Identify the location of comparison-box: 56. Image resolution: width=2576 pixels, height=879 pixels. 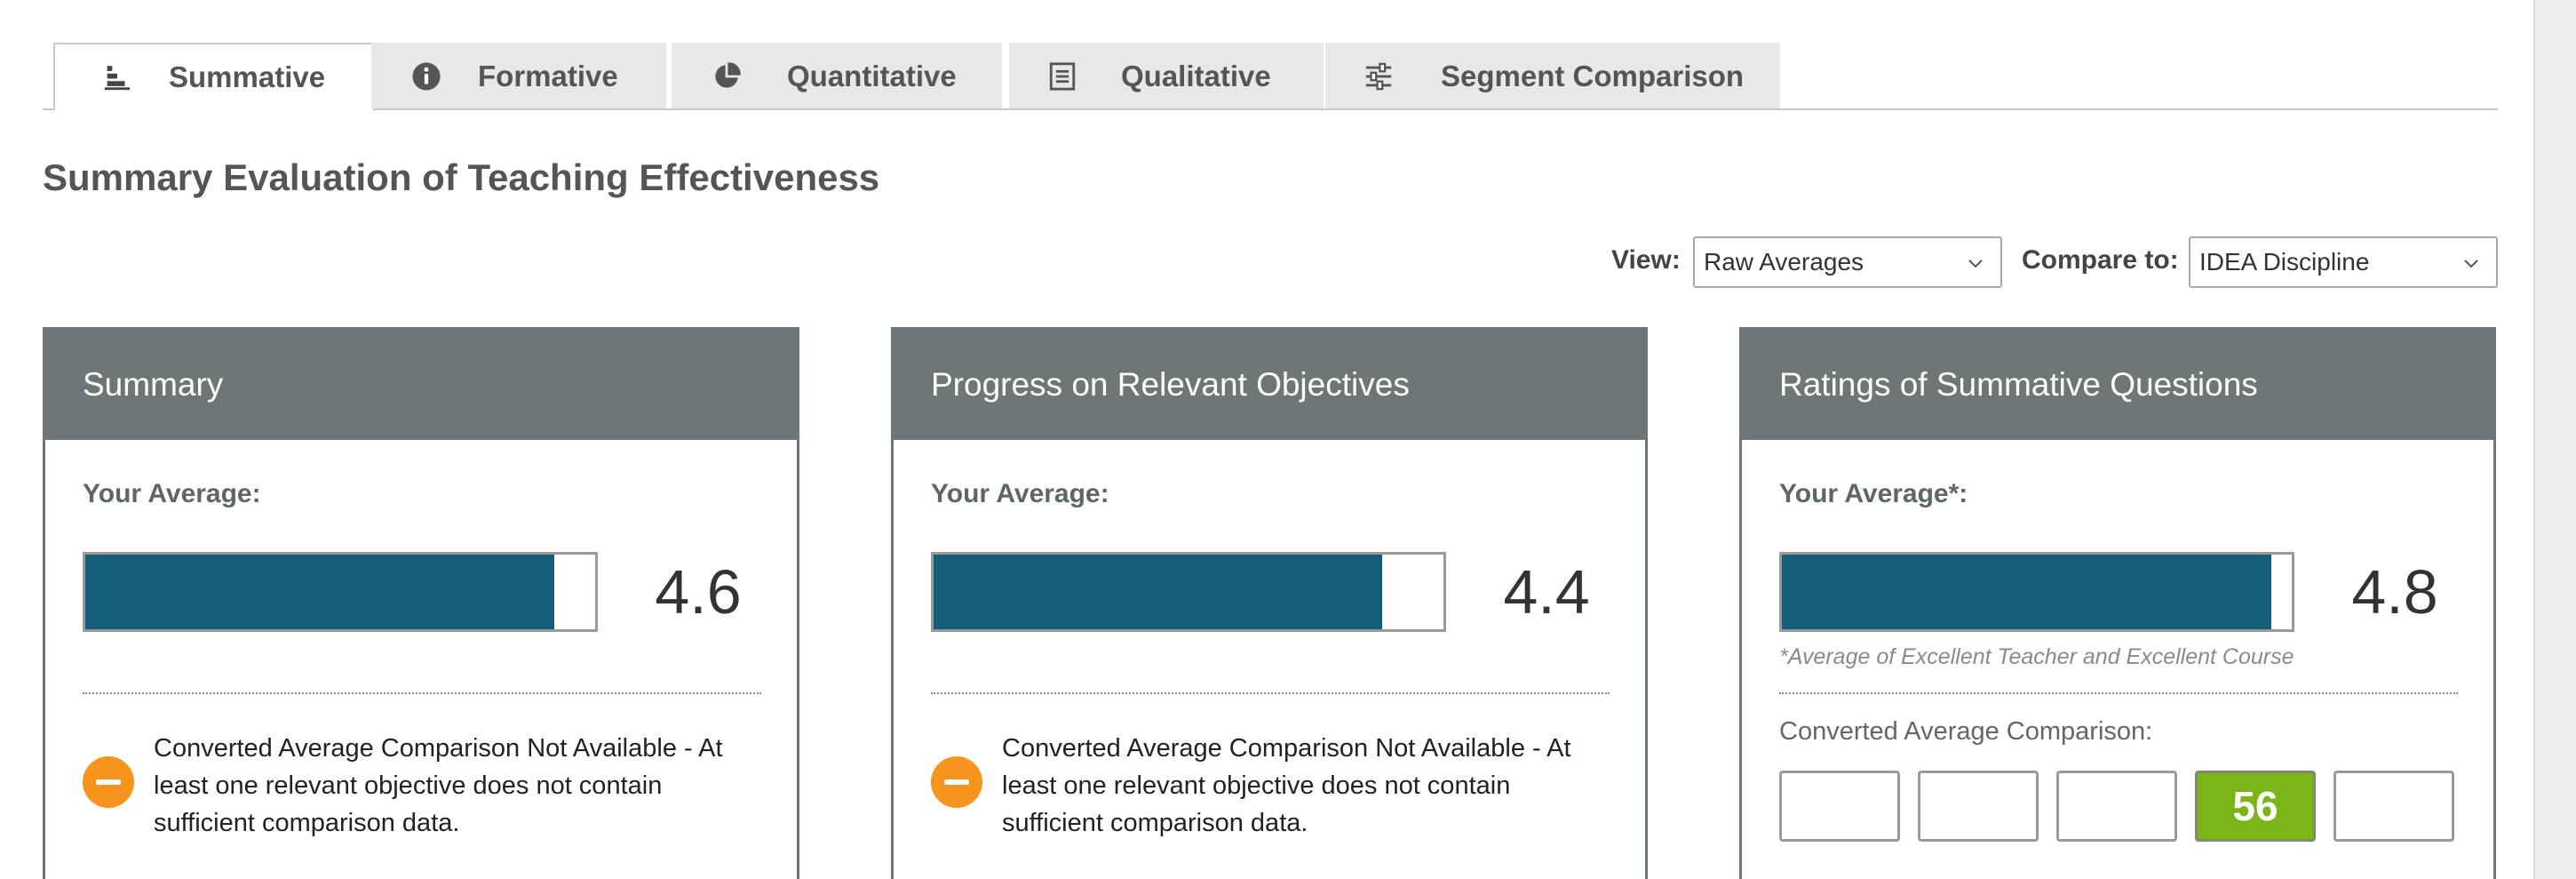
(2255, 806).